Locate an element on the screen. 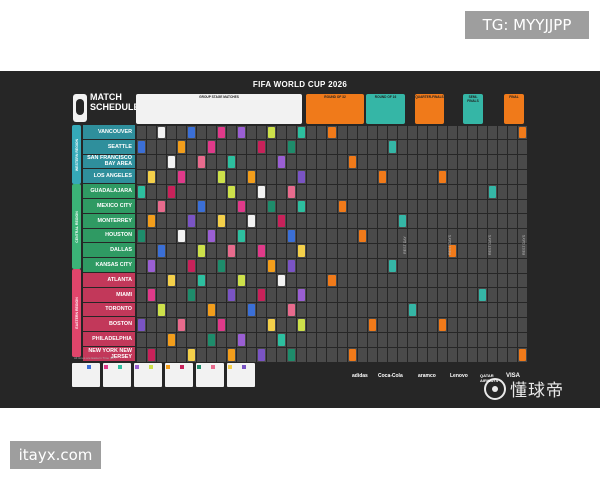 The height and width of the screenshot is (480, 600). legend-swatch is located at coordinates (213, 367).